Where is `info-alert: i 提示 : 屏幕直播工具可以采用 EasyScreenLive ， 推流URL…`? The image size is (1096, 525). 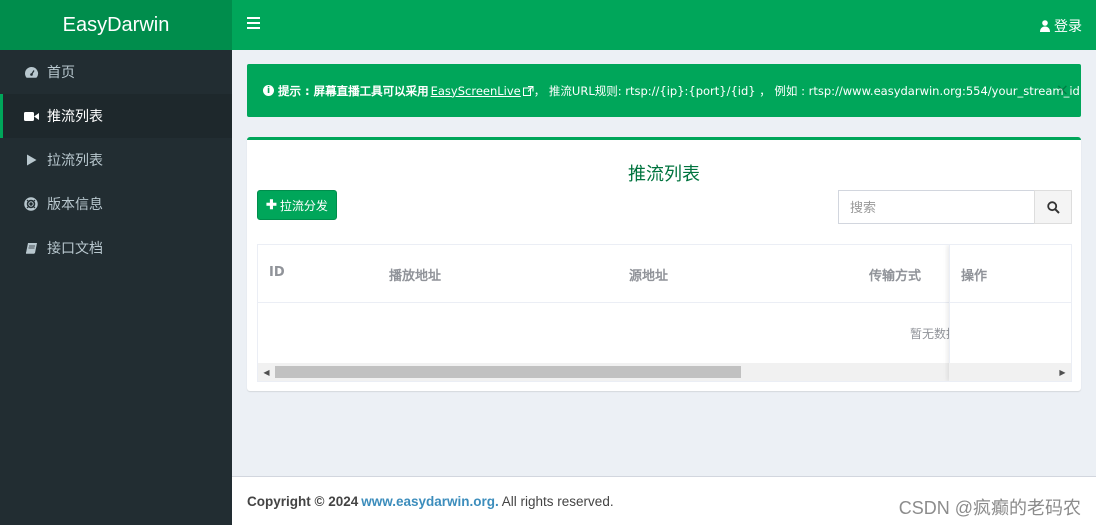 info-alert: i 提示 : 屏幕直播工具可以采用 EasyScreenLive ， 推流URL… is located at coordinates (664, 90).